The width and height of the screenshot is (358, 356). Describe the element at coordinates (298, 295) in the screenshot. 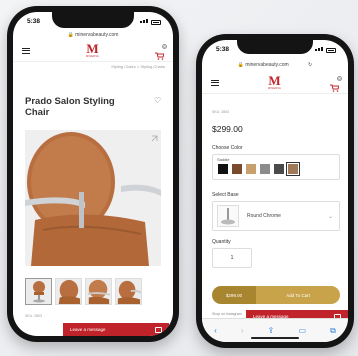

I see `add-to-cart-label: Add To Cart` at that location.